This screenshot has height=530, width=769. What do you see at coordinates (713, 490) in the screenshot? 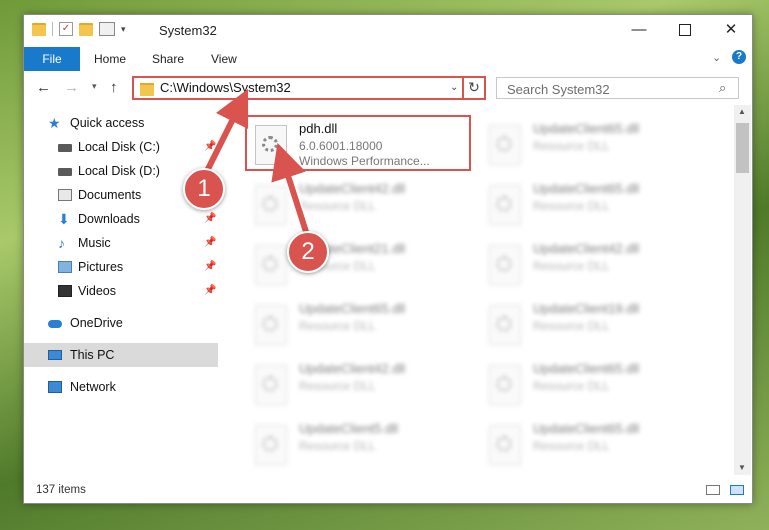
I see `details-view-icon` at bounding box center [713, 490].